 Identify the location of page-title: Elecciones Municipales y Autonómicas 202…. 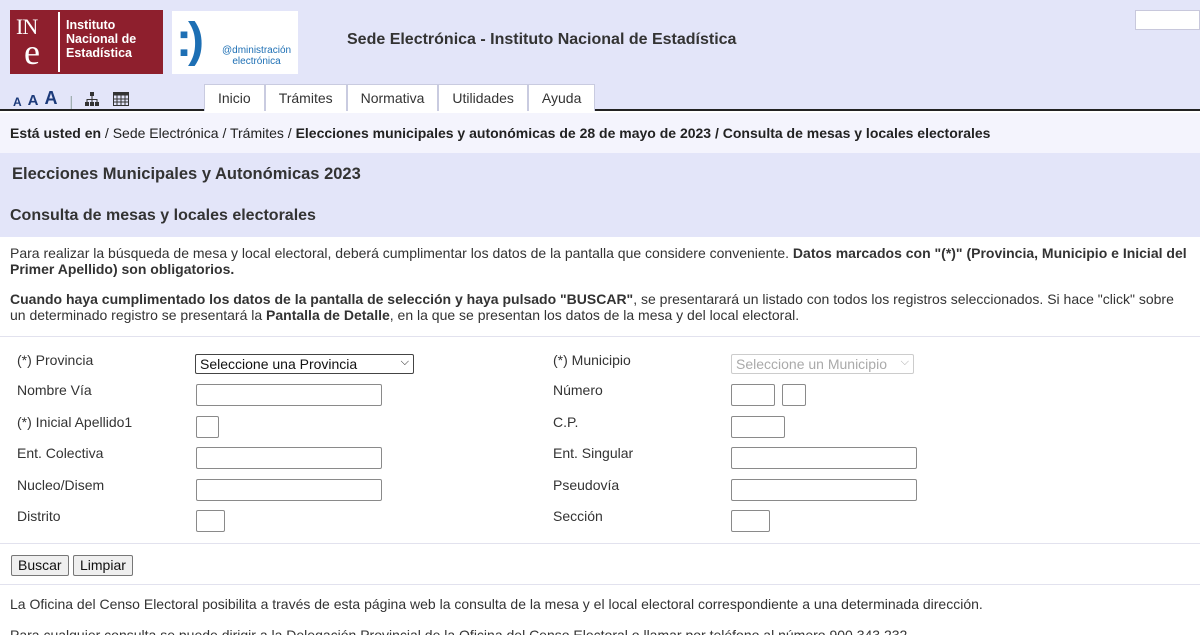
(186, 174).